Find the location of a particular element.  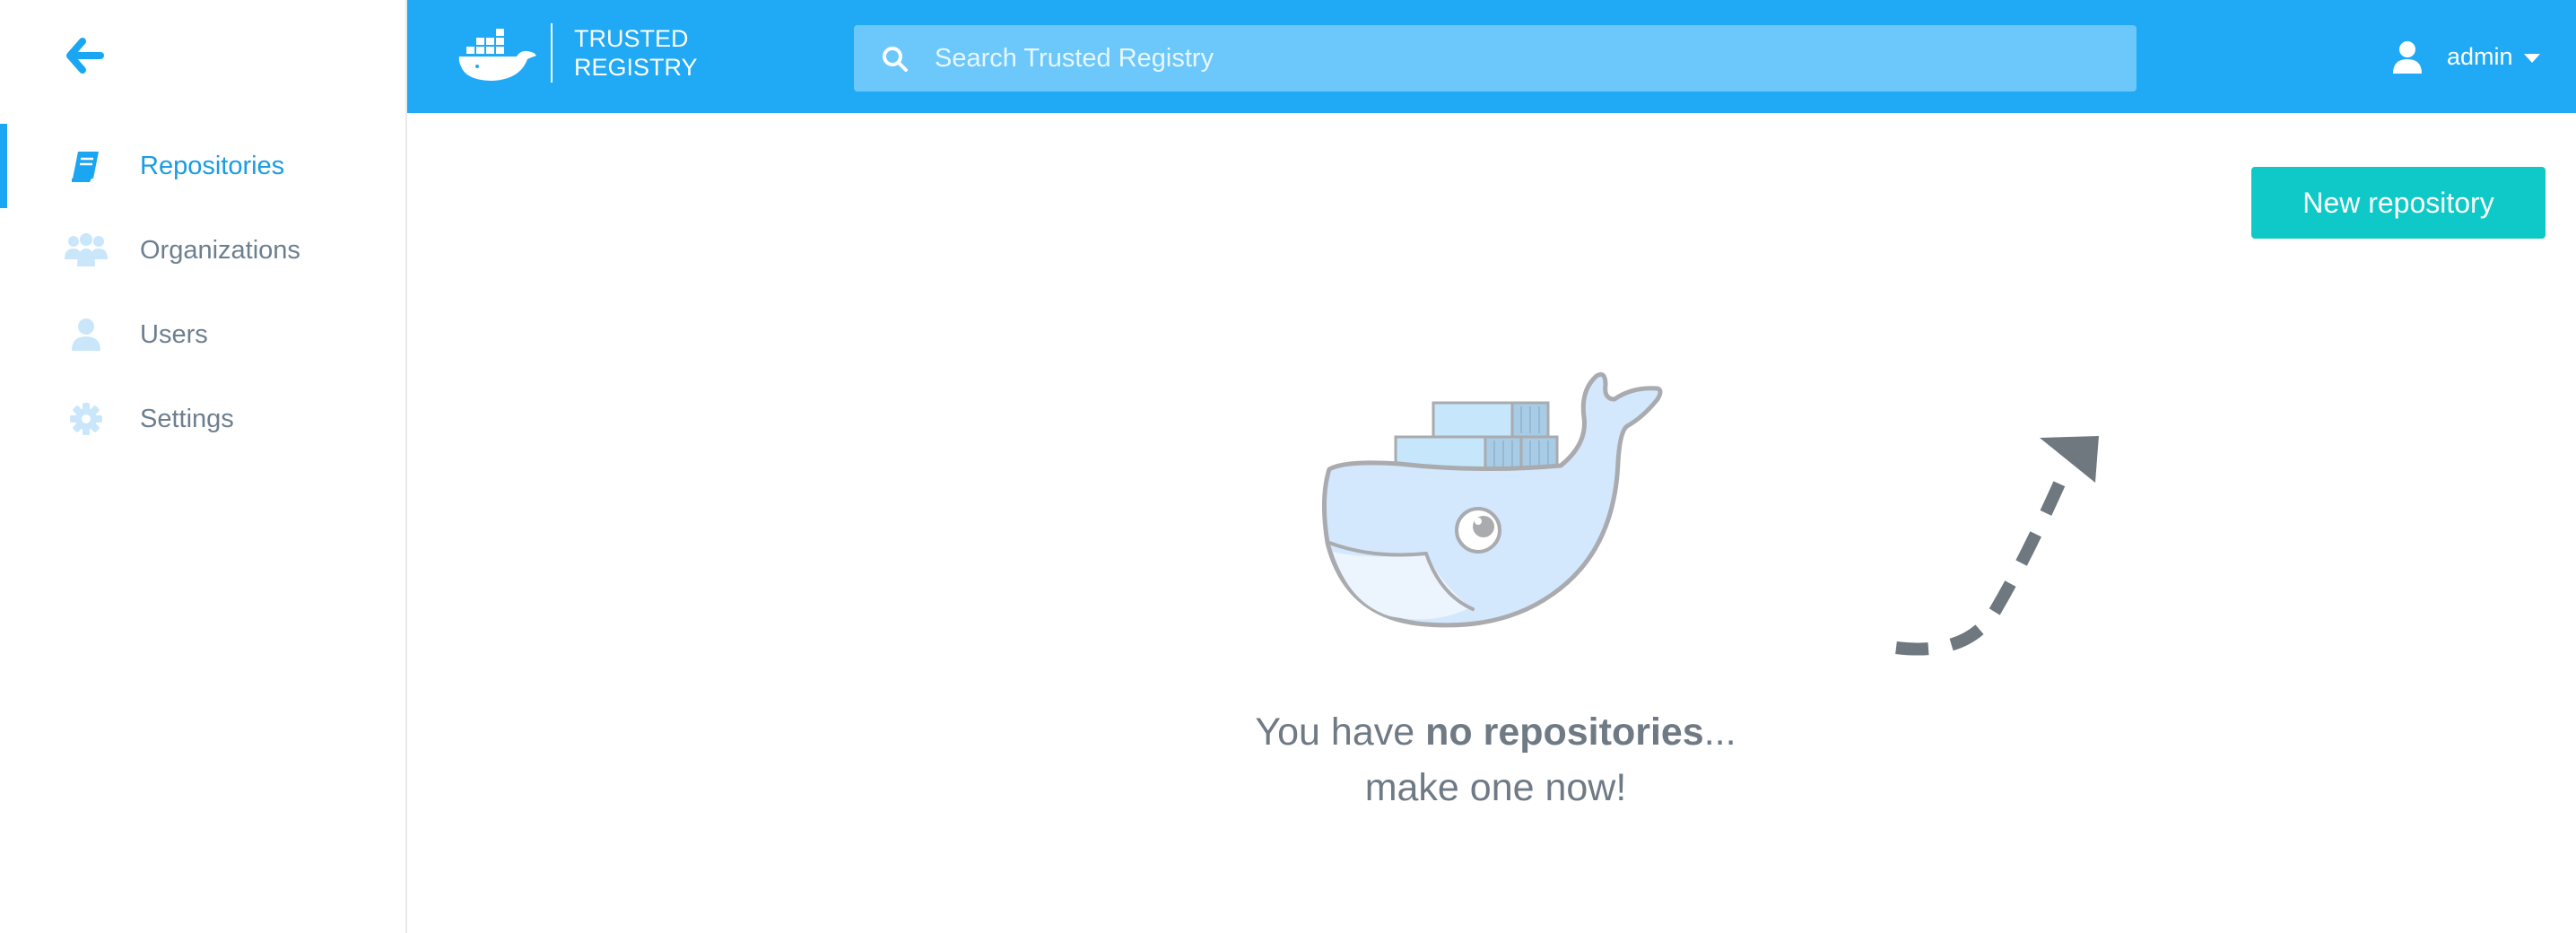

new-repository-button: New repository is located at coordinates (2398, 203).